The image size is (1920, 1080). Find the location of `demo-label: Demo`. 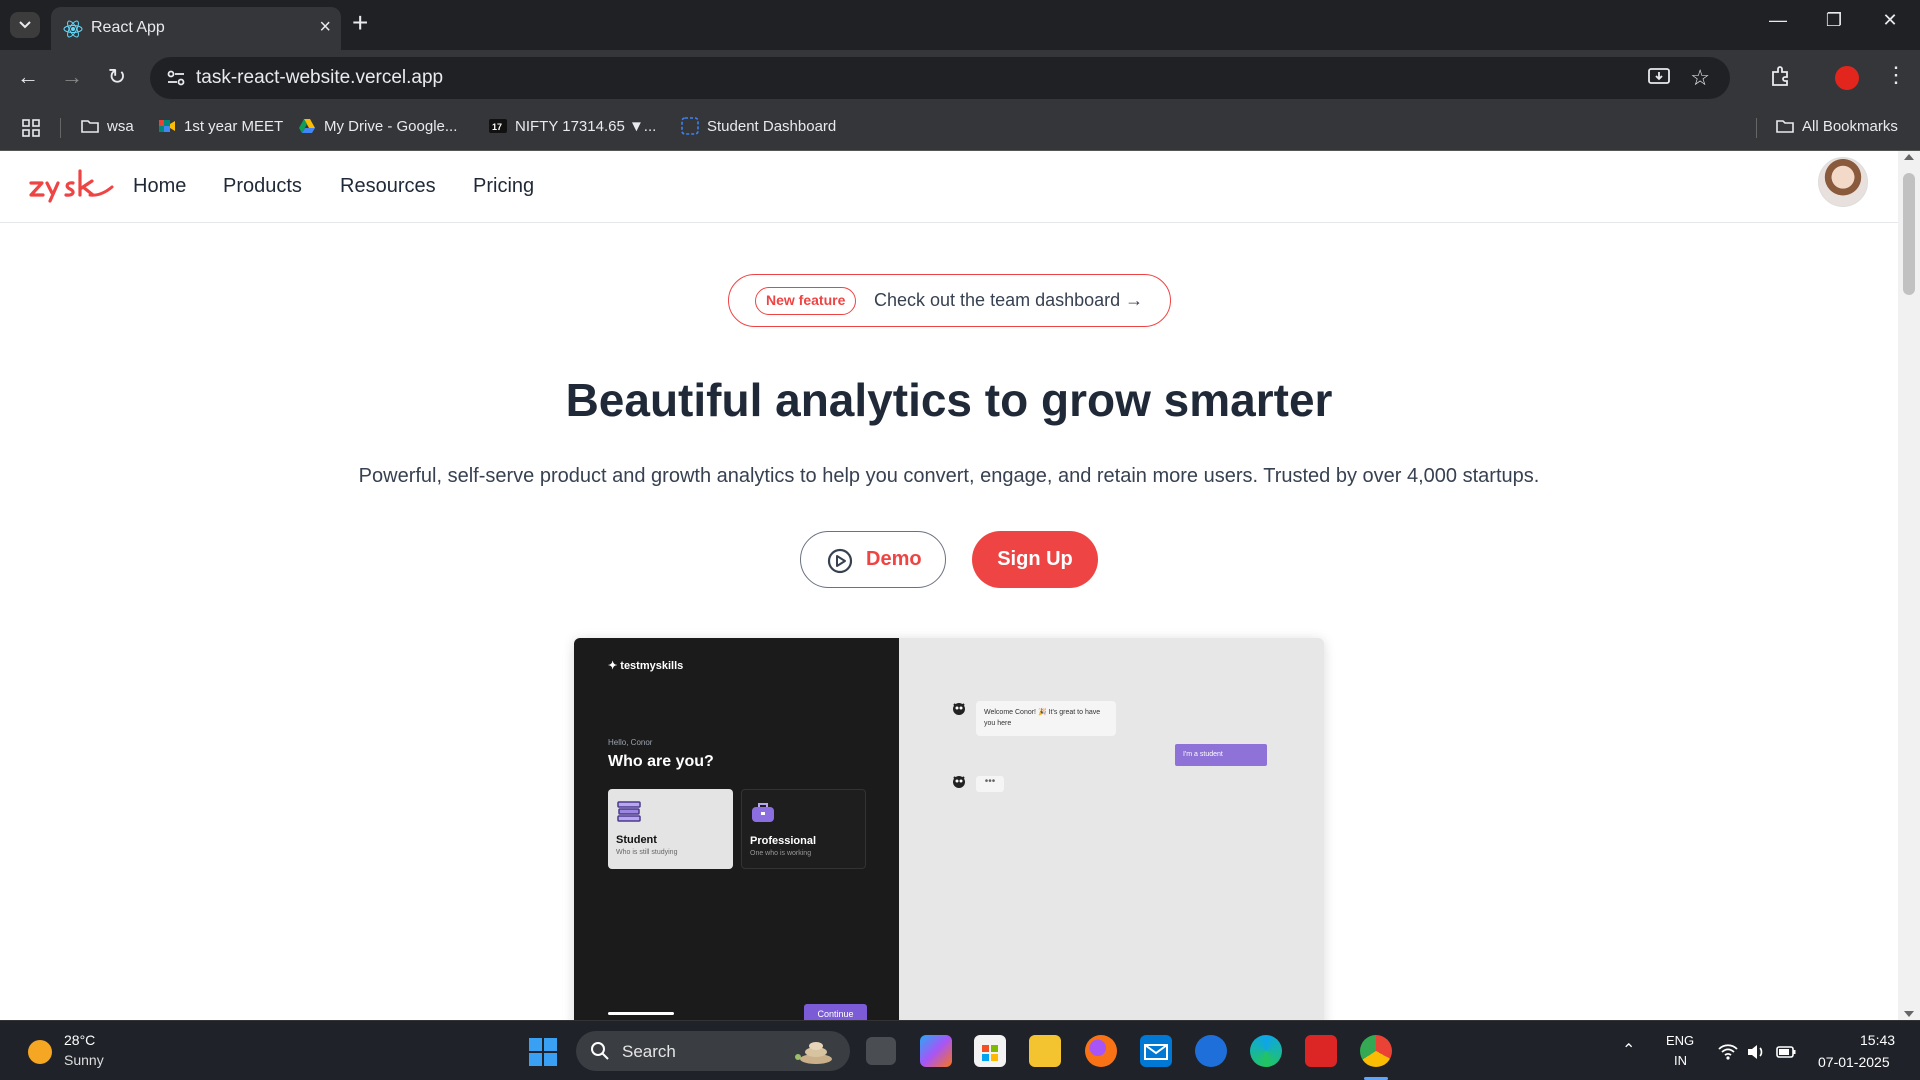

demo-label: Demo is located at coordinates (894, 559).